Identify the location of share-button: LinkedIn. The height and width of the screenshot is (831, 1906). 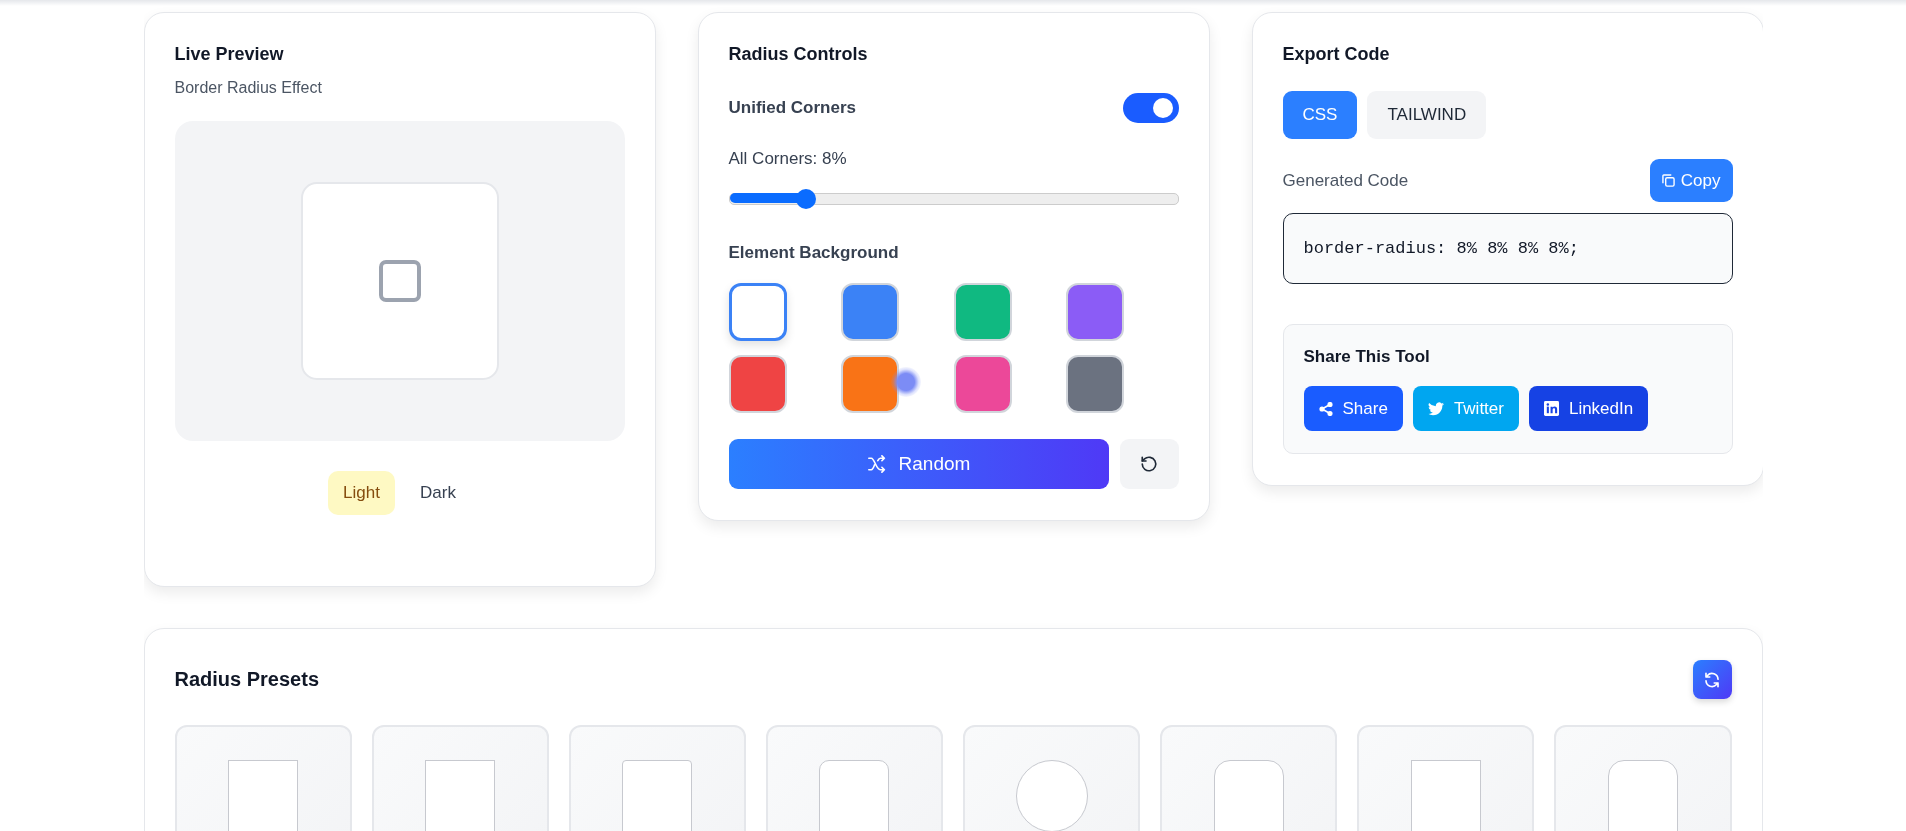
(1588, 408).